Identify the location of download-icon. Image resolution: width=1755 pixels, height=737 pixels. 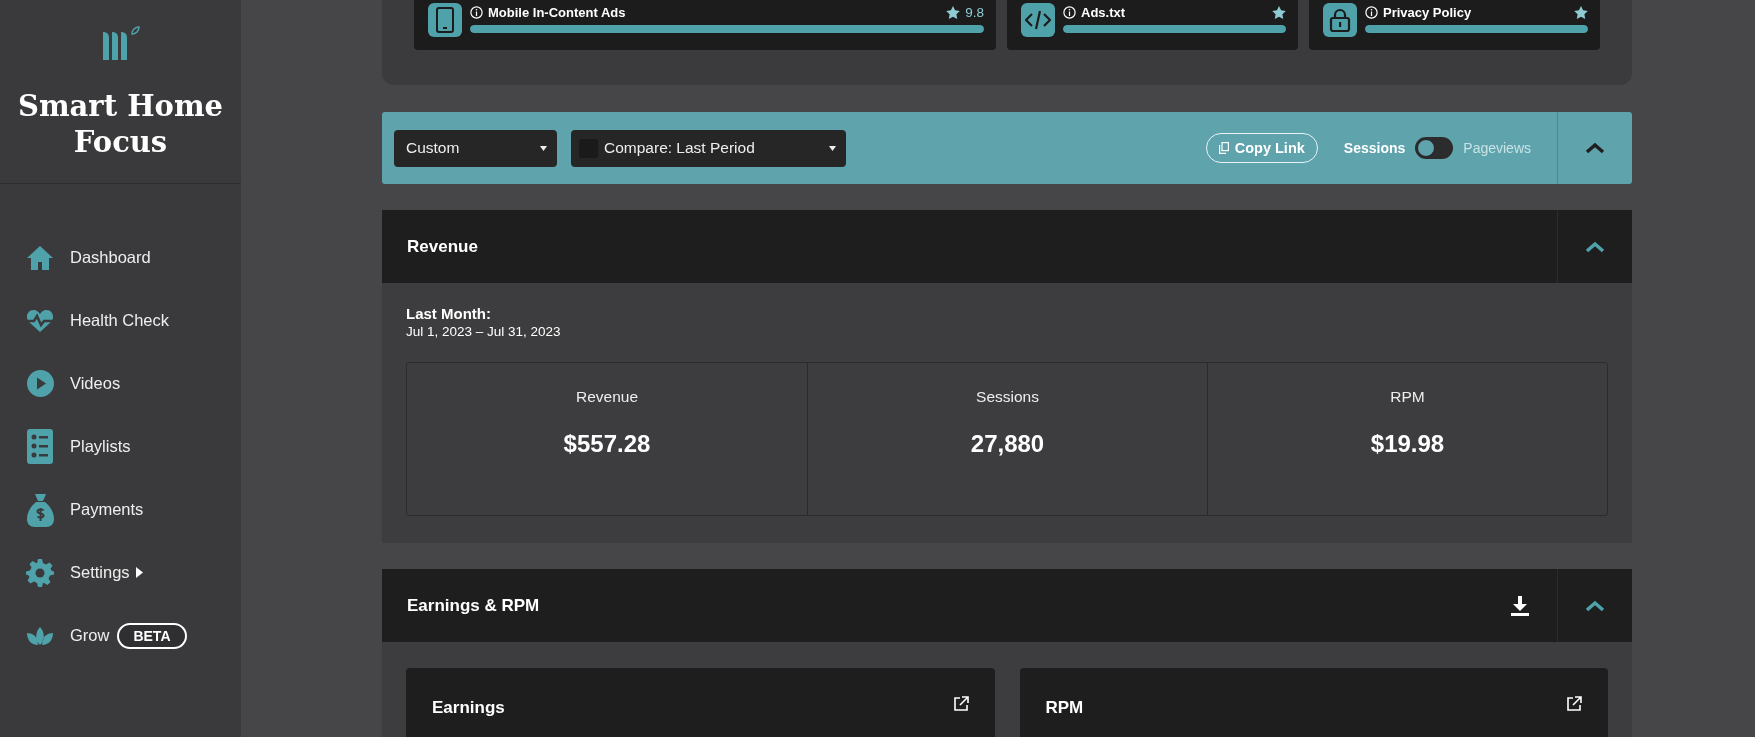
(1520, 605).